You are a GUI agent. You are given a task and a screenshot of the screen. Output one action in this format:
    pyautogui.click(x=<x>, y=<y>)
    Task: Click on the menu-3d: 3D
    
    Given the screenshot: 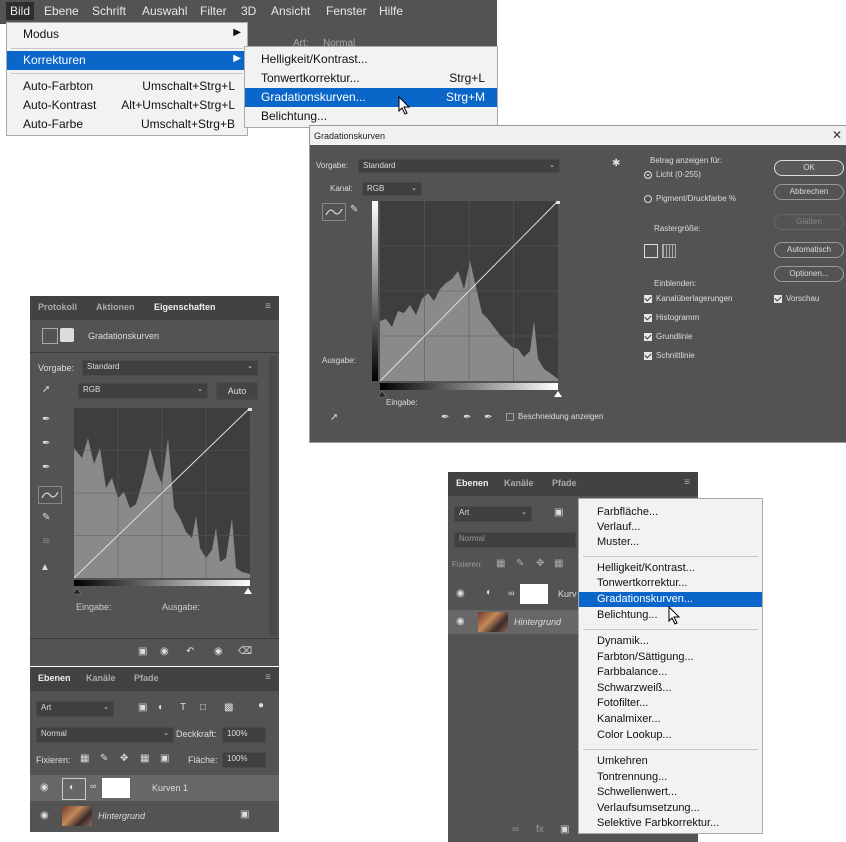 What is the action you would take?
    pyautogui.click(x=248, y=11)
    